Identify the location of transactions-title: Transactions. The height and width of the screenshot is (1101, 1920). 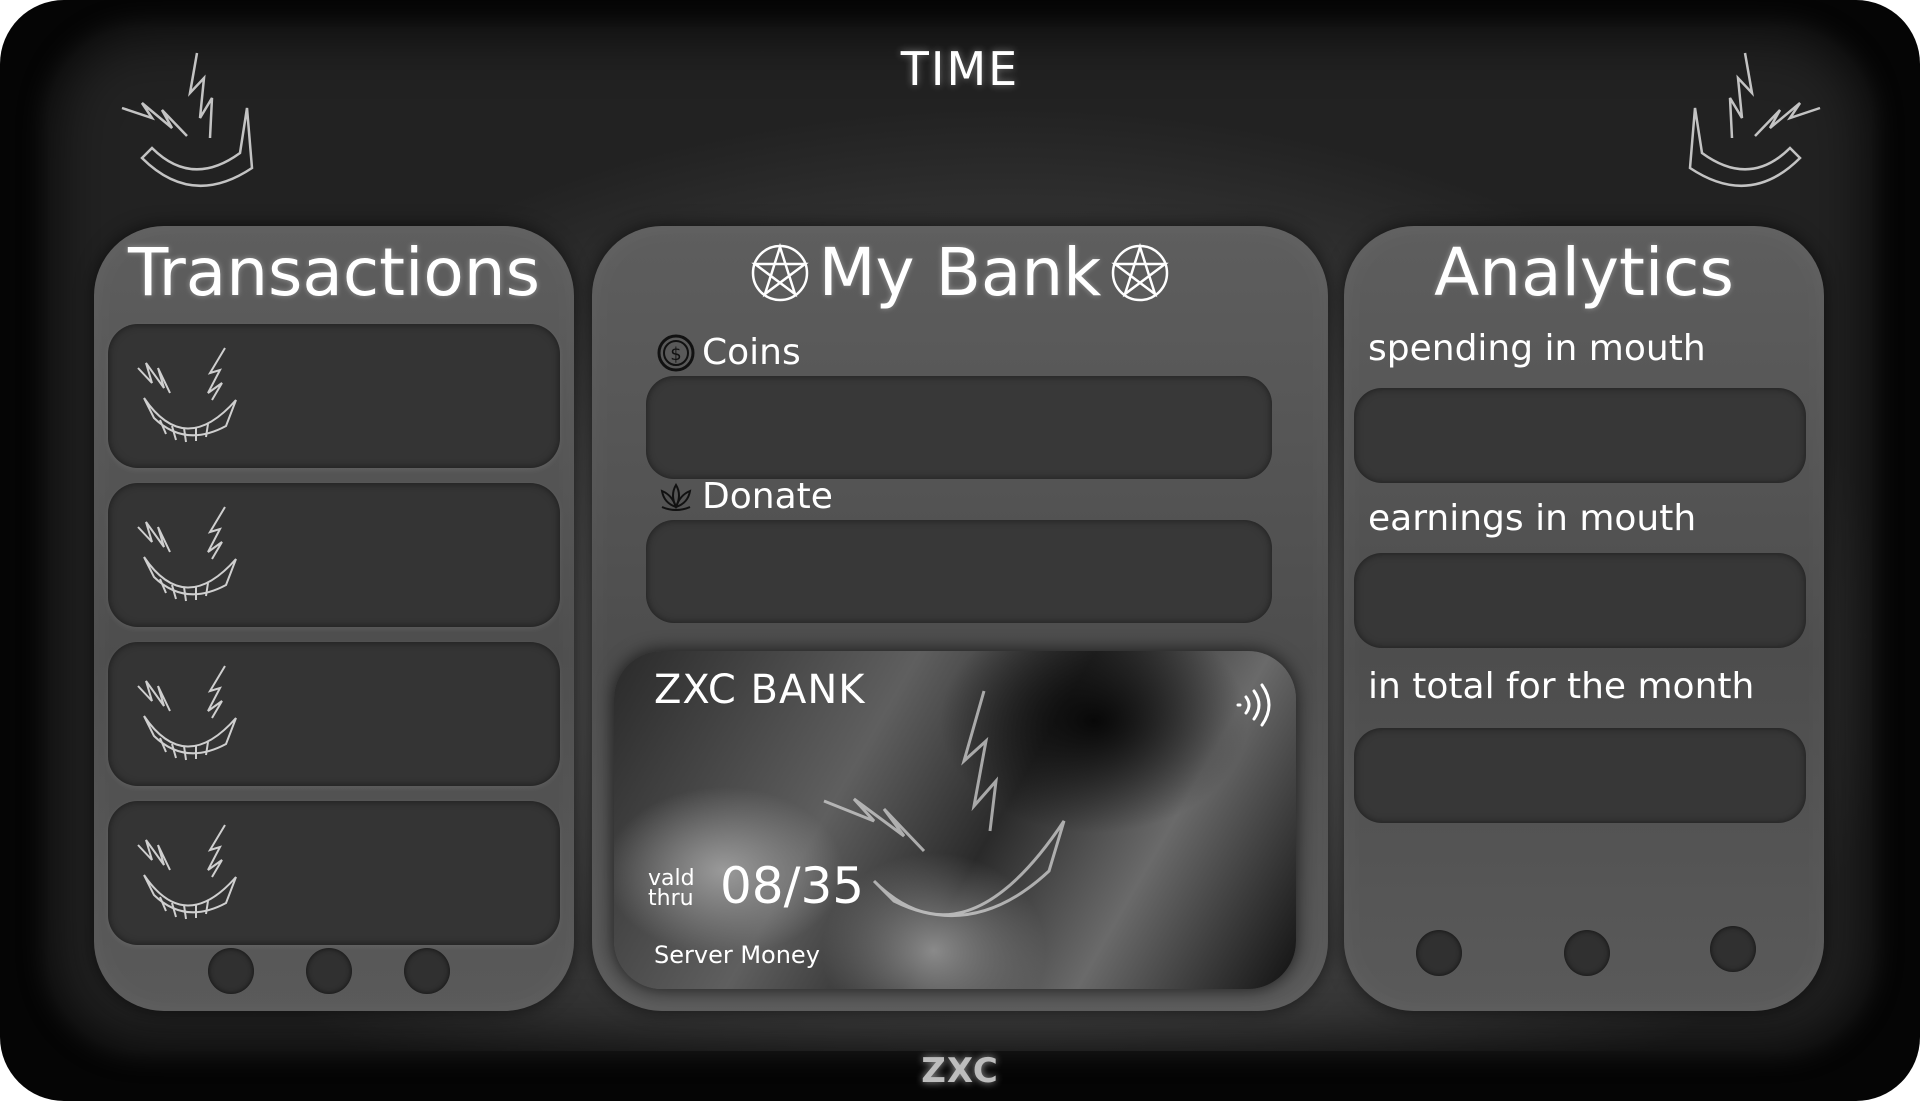
(334, 272).